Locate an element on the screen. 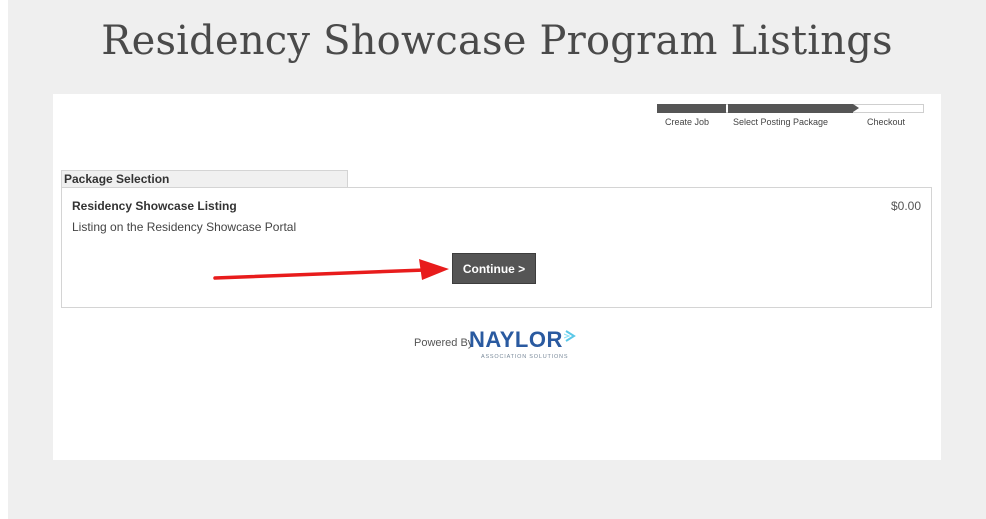 The width and height of the screenshot is (986, 519). powered-by-text: Powered By is located at coordinates (444, 343).